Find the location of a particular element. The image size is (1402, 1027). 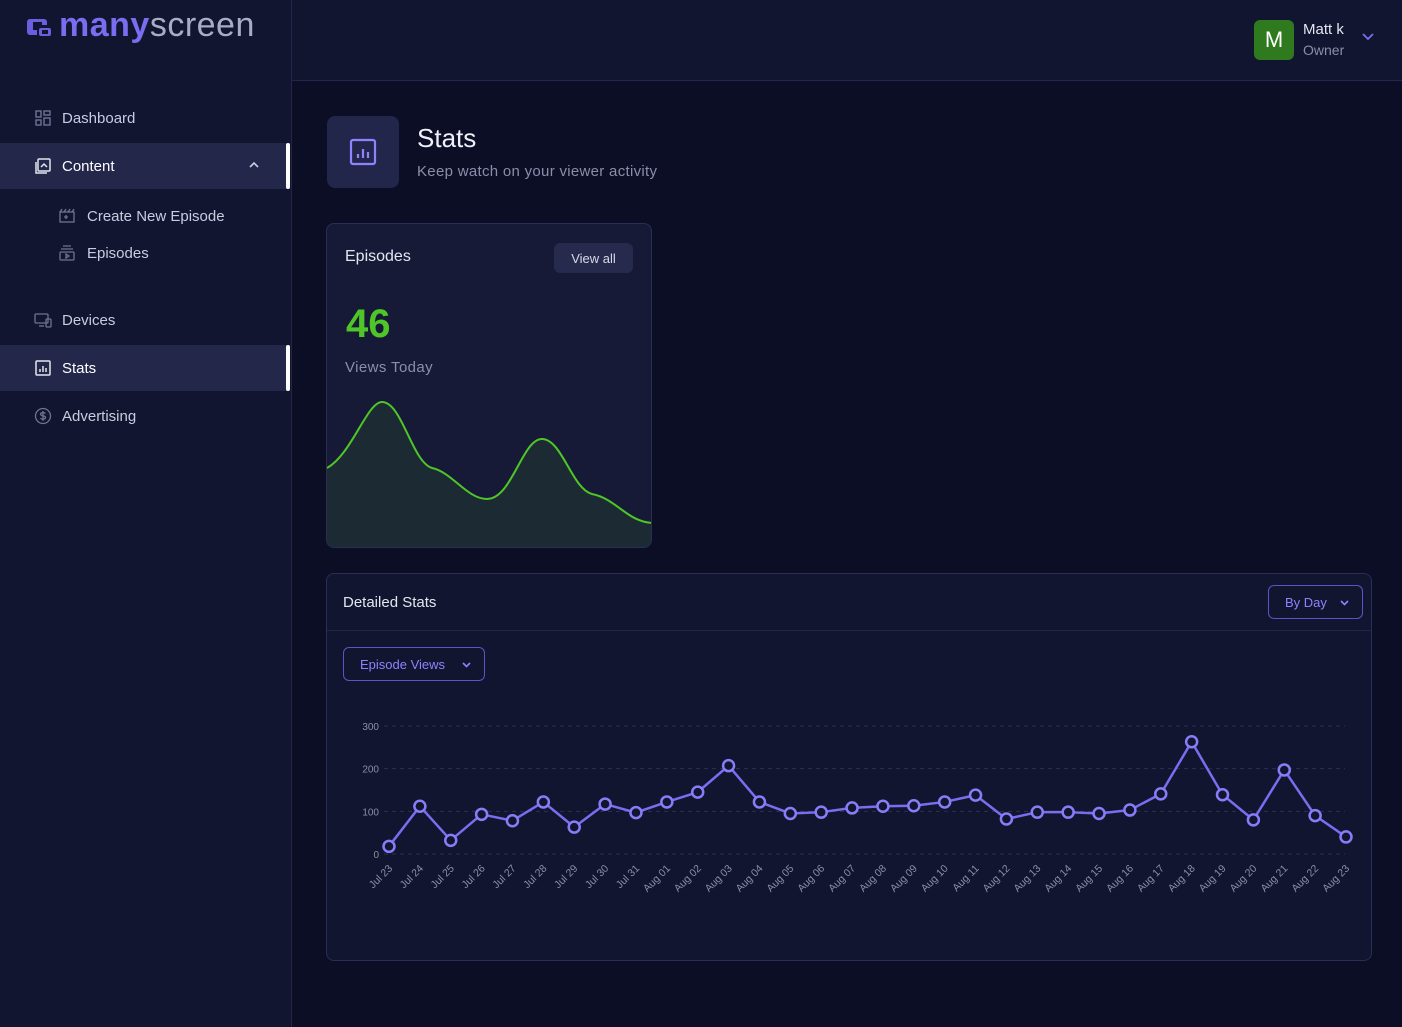

views-today-value: 46 is located at coordinates (368, 324).